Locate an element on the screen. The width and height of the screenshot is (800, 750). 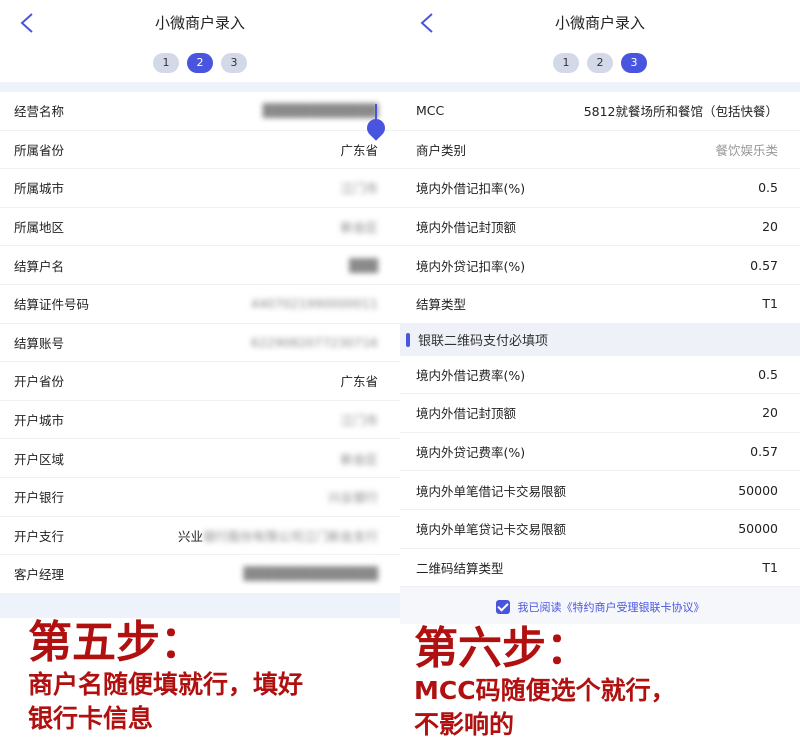
agreement-row: 我已阅读《特约商户受理银联卡协议》 is located at coordinates (600, 607).